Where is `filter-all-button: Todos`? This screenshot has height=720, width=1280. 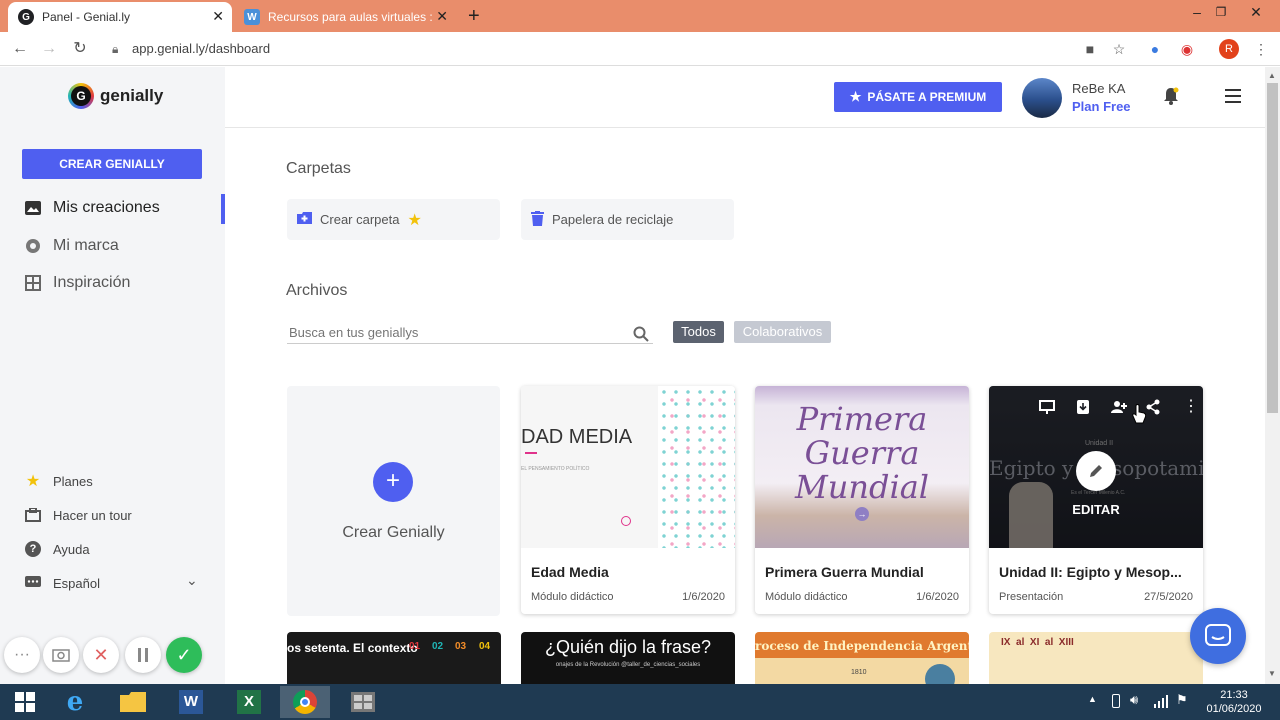
filter-all-button: Todos is located at coordinates (698, 332).